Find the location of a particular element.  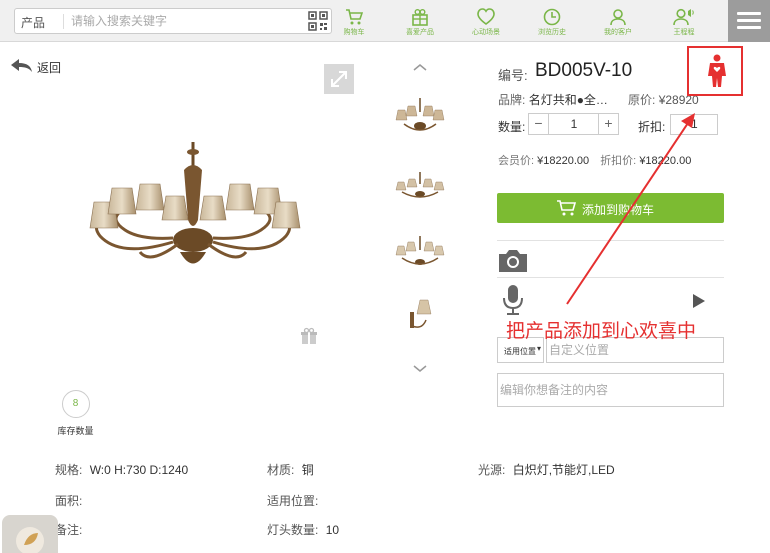

annotation-highlight-box is located at coordinates (715, 71).